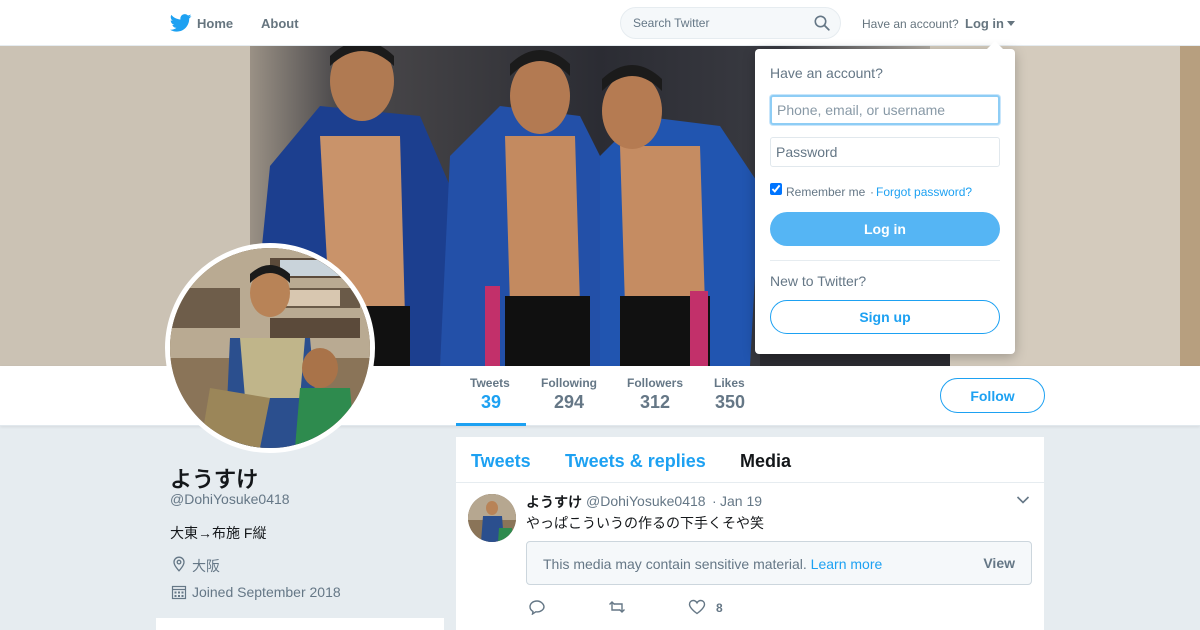 Image resolution: width=1200 pixels, height=630 pixels. What do you see at coordinates (1023, 500) in the screenshot?
I see `chevron-down-icon` at bounding box center [1023, 500].